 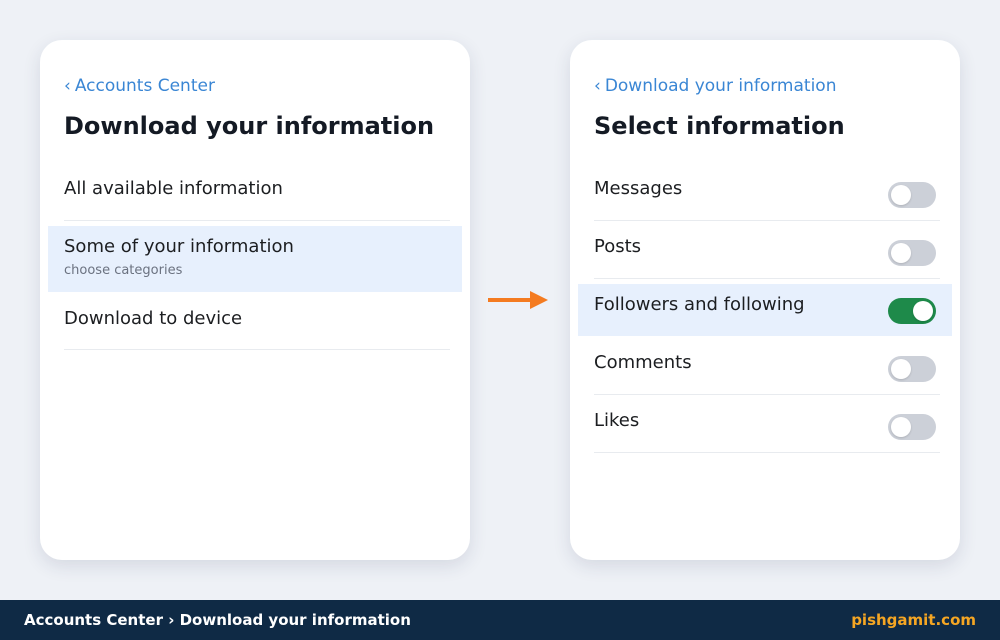 What do you see at coordinates (249, 126) in the screenshot?
I see `page-title: Download your information` at bounding box center [249, 126].